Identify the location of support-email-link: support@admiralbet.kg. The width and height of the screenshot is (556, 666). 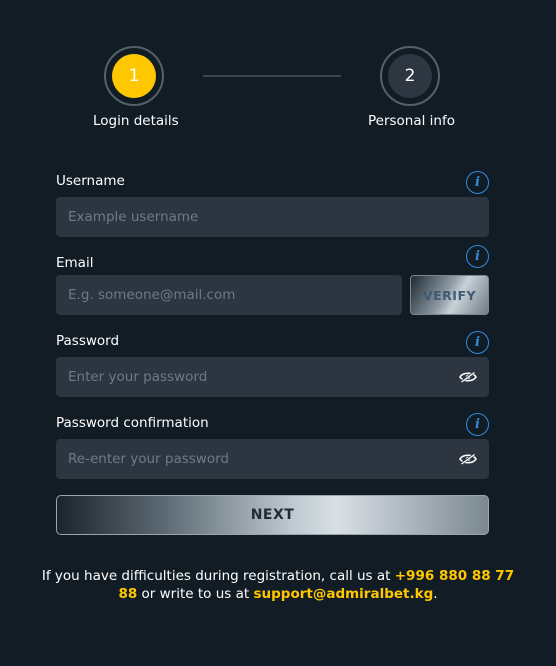
(343, 594).